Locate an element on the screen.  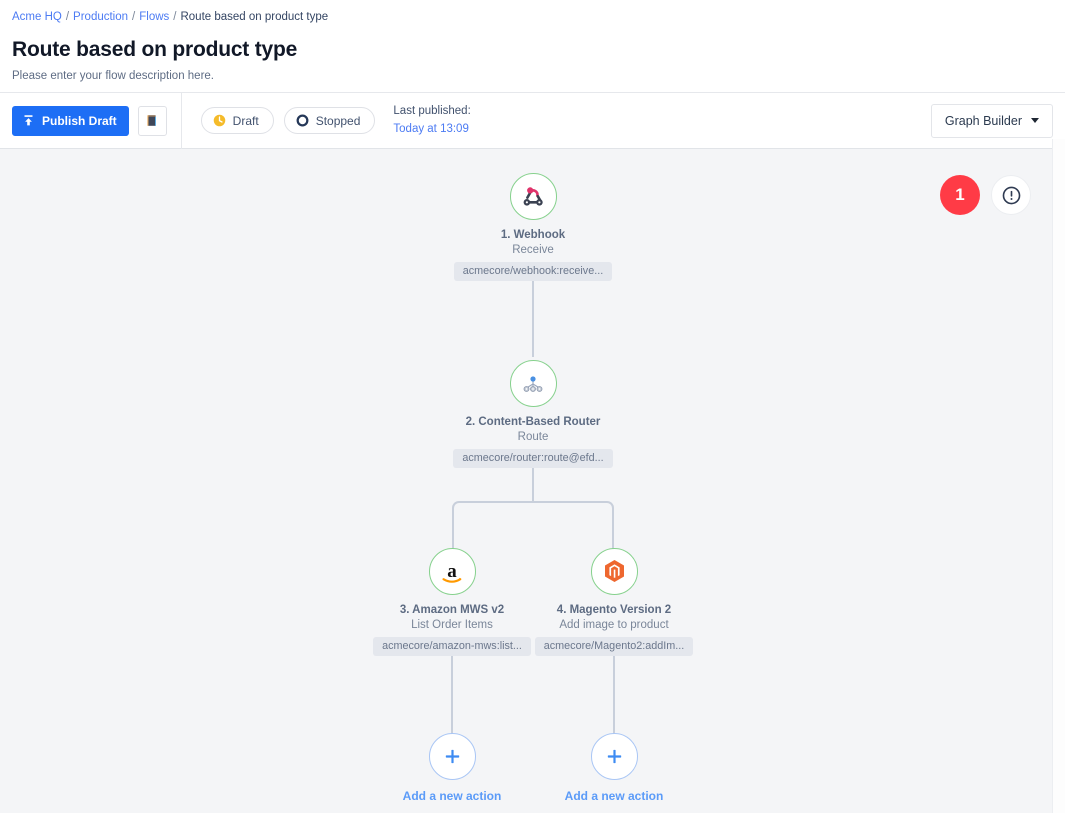
trash-icon is located at coordinates (152, 120).